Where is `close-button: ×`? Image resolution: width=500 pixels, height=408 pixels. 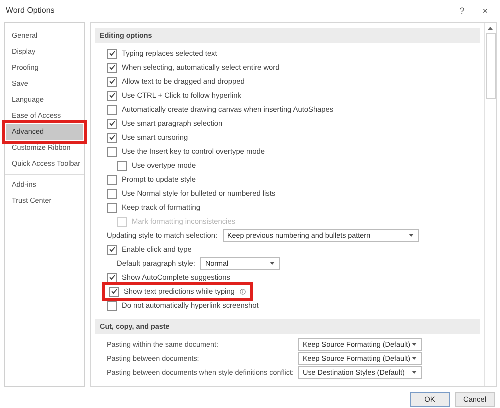
close-button: × is located at coordinates (485, 11).